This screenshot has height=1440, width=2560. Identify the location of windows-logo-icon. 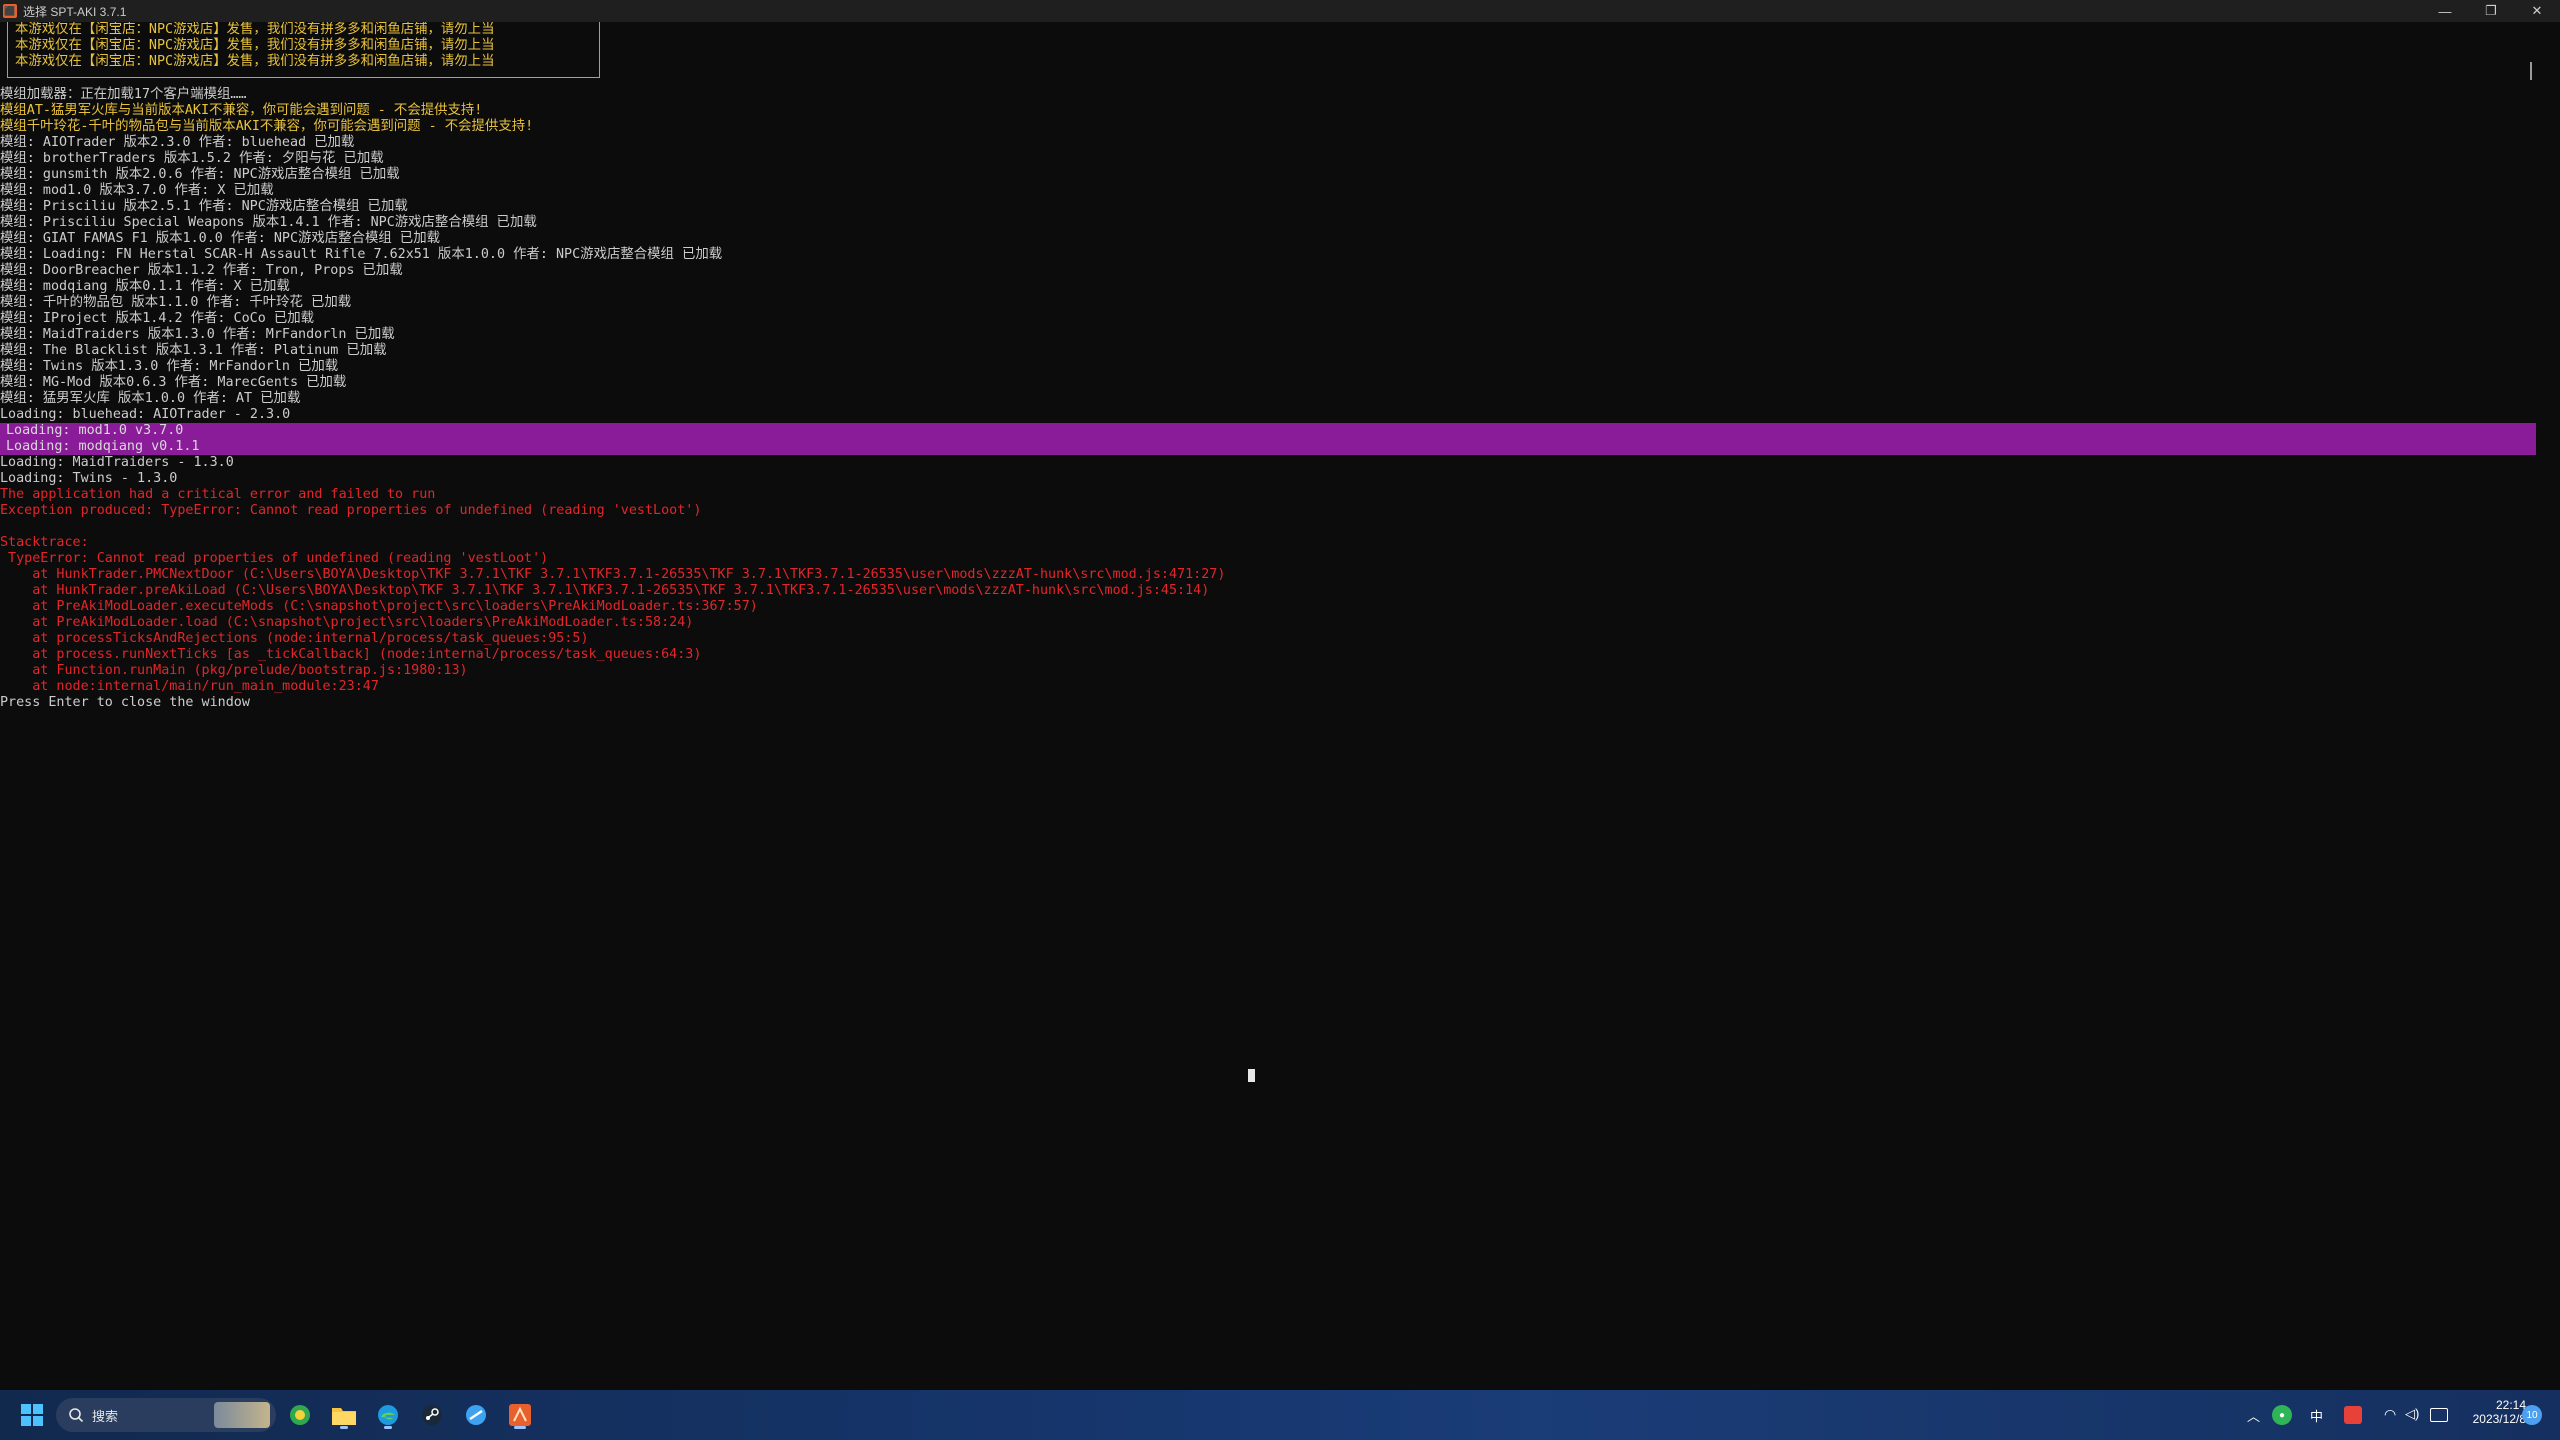
(32, 1415).